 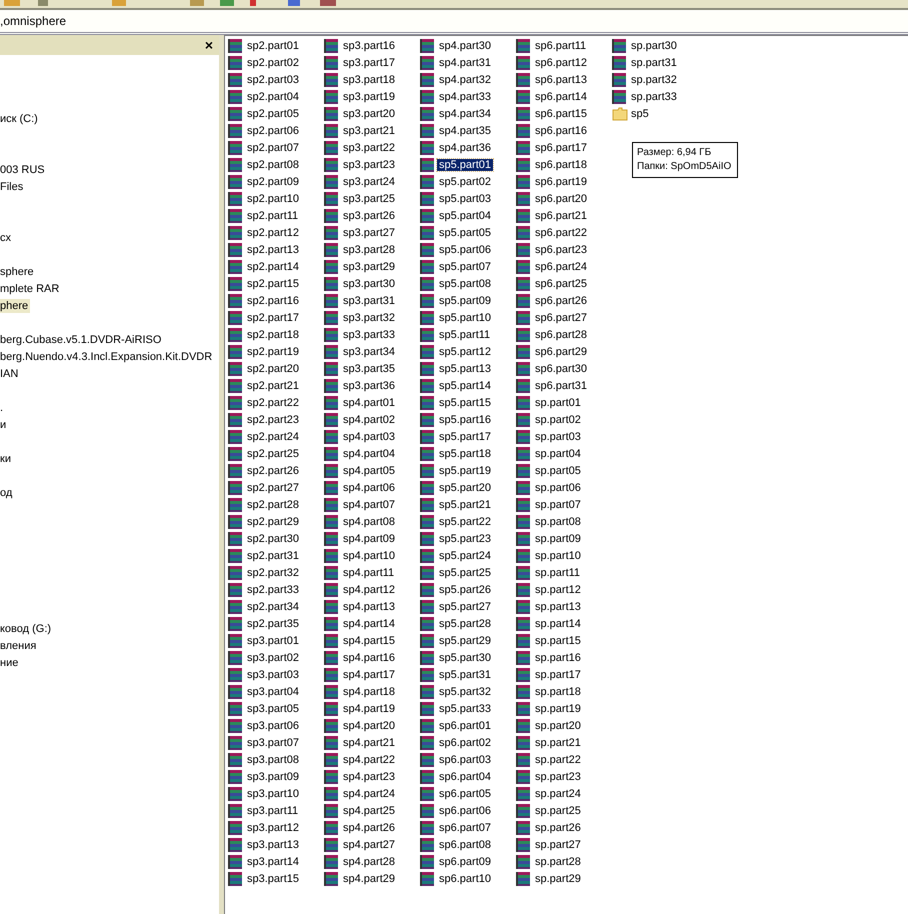 What do you see at coordinates (372, 674) in the screenshot?
I see `file-item: sp4.part17` at bounding box center [372, 674].